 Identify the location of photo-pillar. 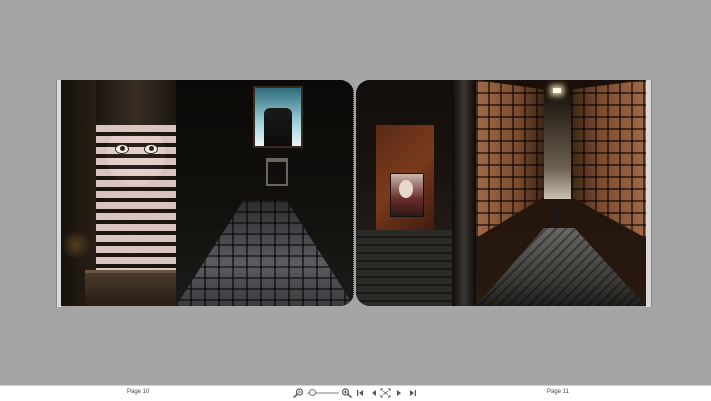
(464, 193).